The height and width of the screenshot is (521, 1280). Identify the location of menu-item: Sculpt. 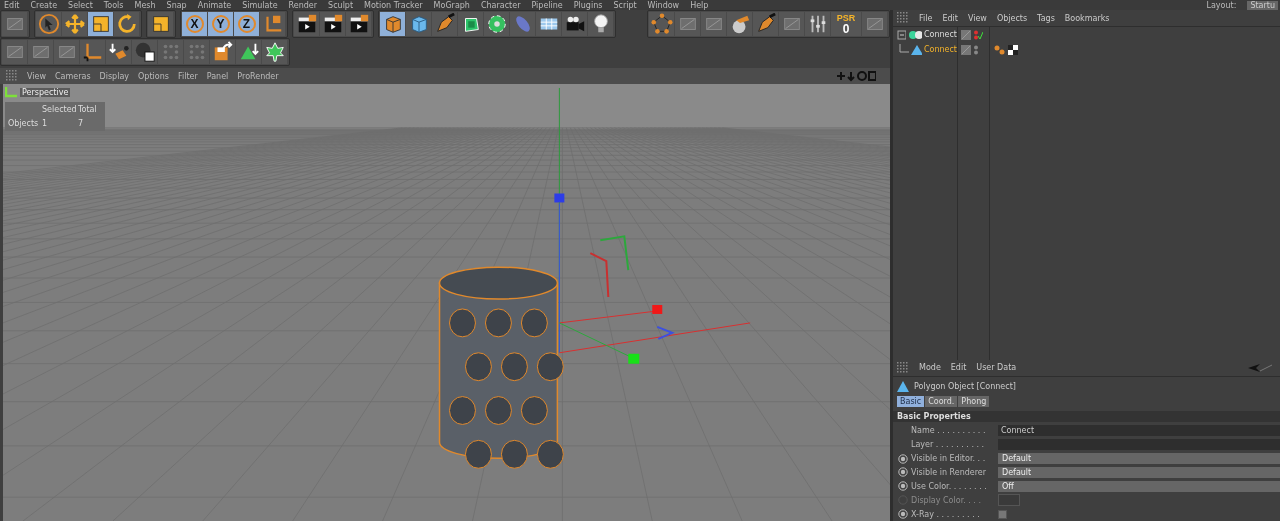
(341, 5).